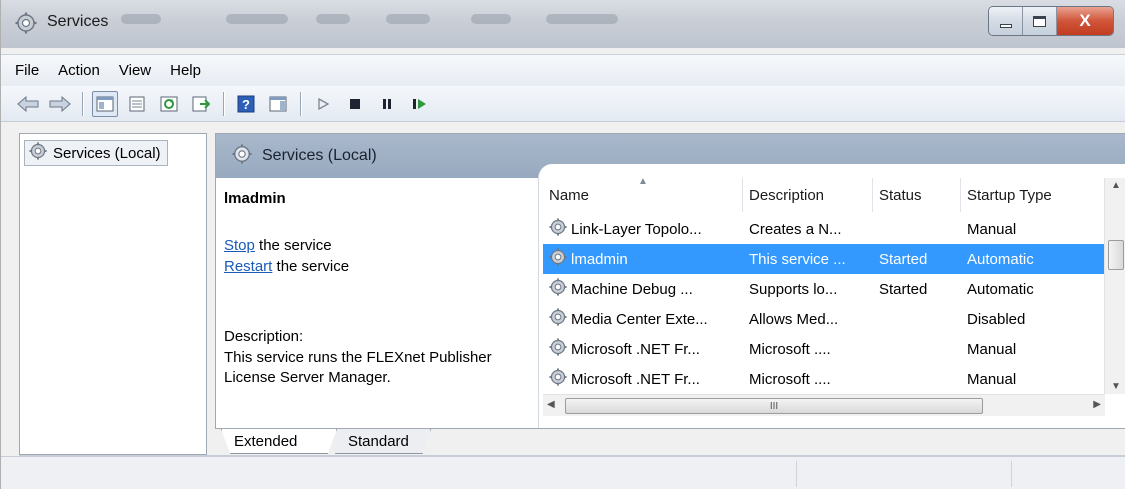  I want to click on horizontal-scrollbar: ◀ III ▶, so click(824, 405).